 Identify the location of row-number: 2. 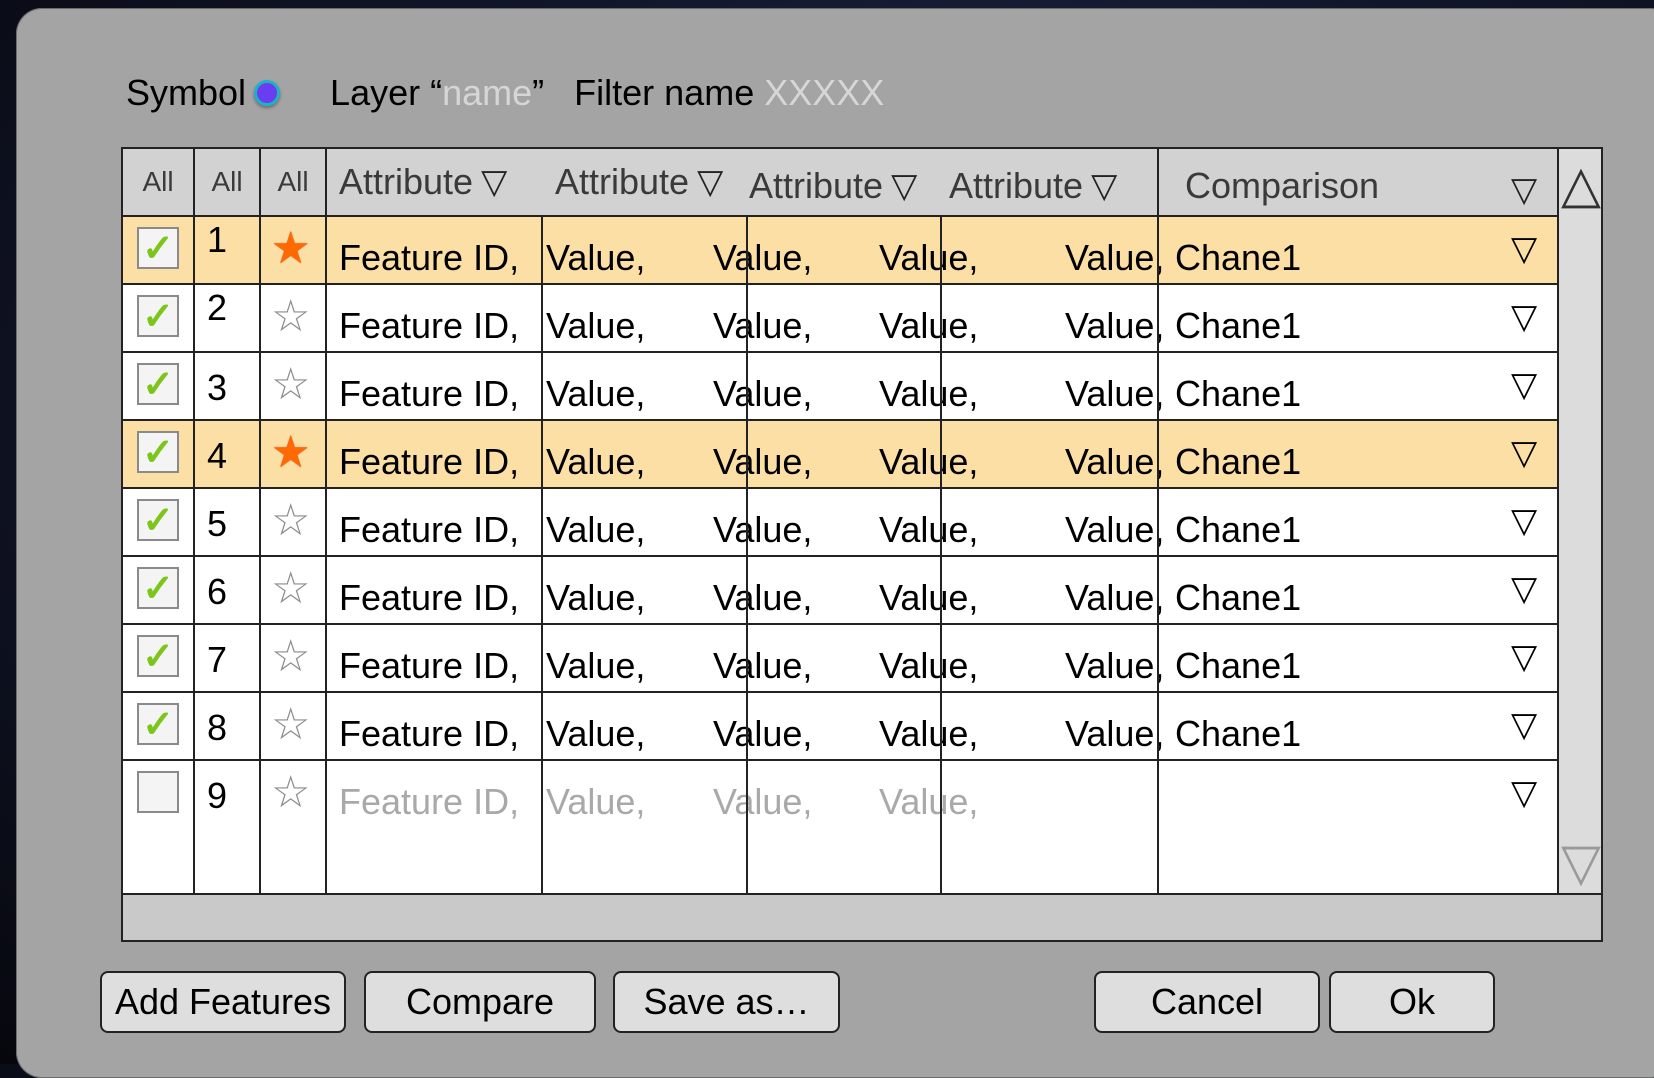
(217, 307).